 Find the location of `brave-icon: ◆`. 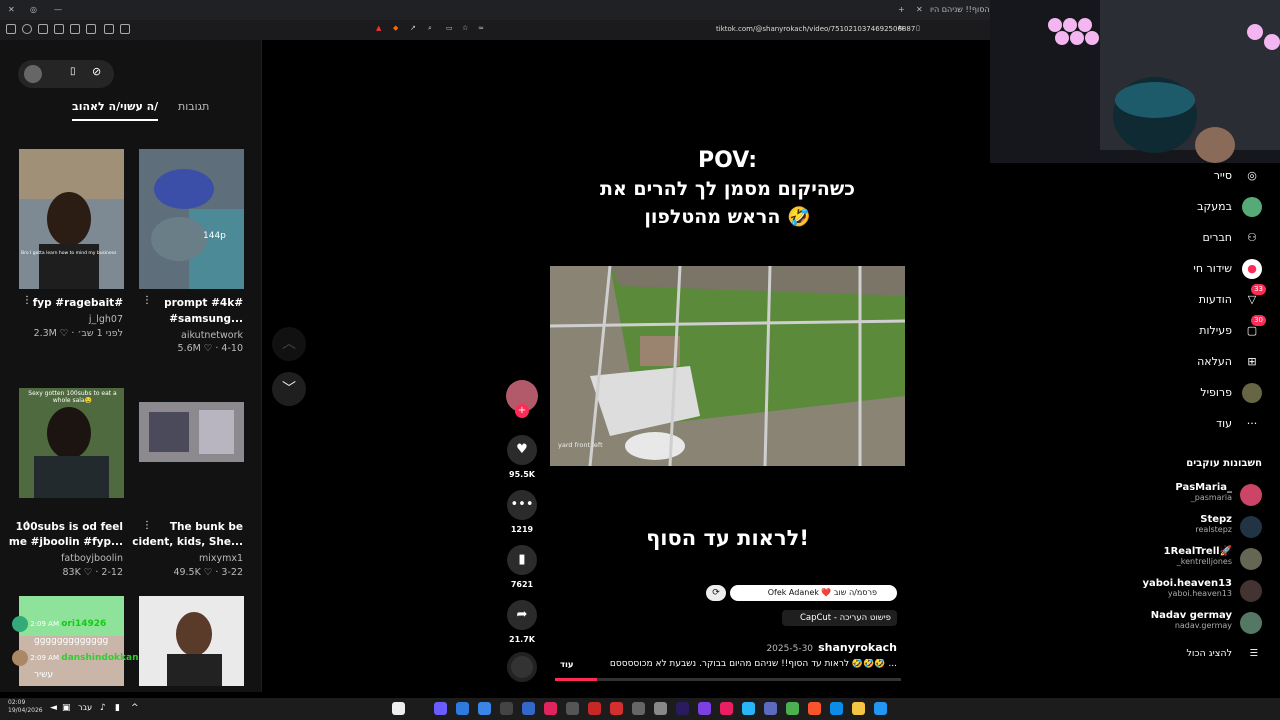

brave-icon: ◆ is located at coordinates (395, 28).